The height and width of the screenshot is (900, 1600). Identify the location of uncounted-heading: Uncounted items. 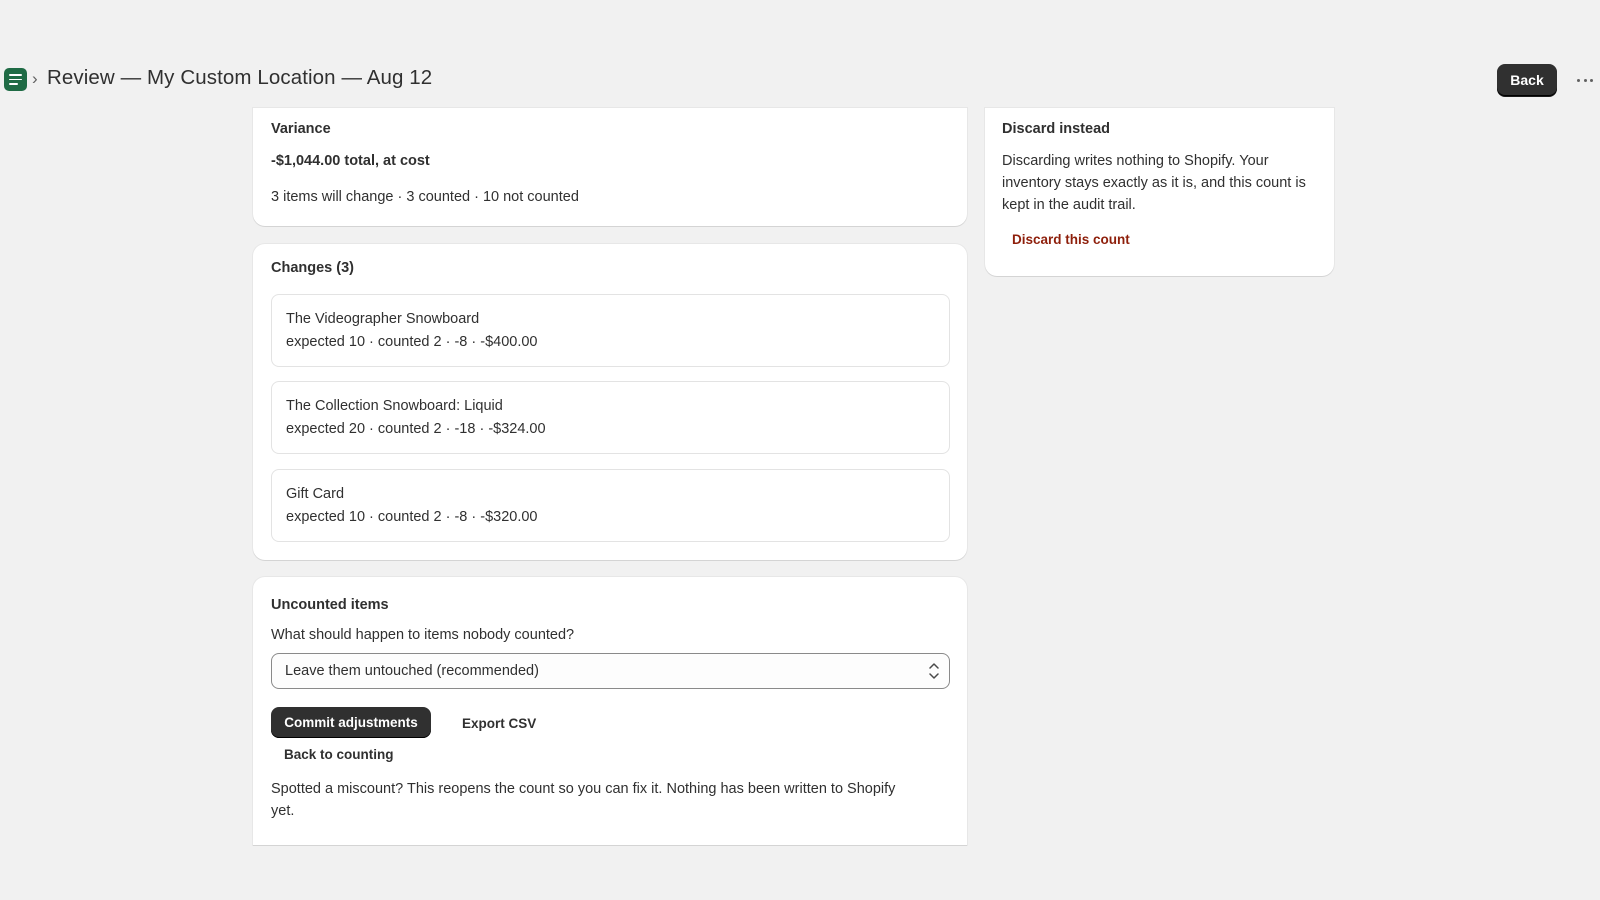
(330, 605).